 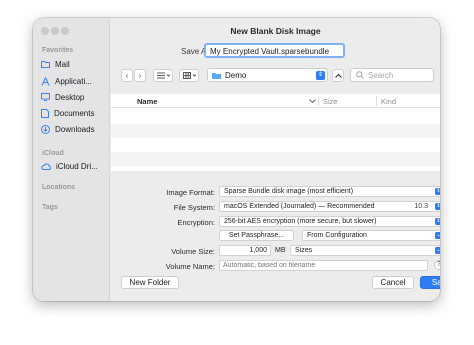 What do you see at coordinates (323, 265) in the screenshot?
I see `volume-name-input` at bounding box center [323, 265].